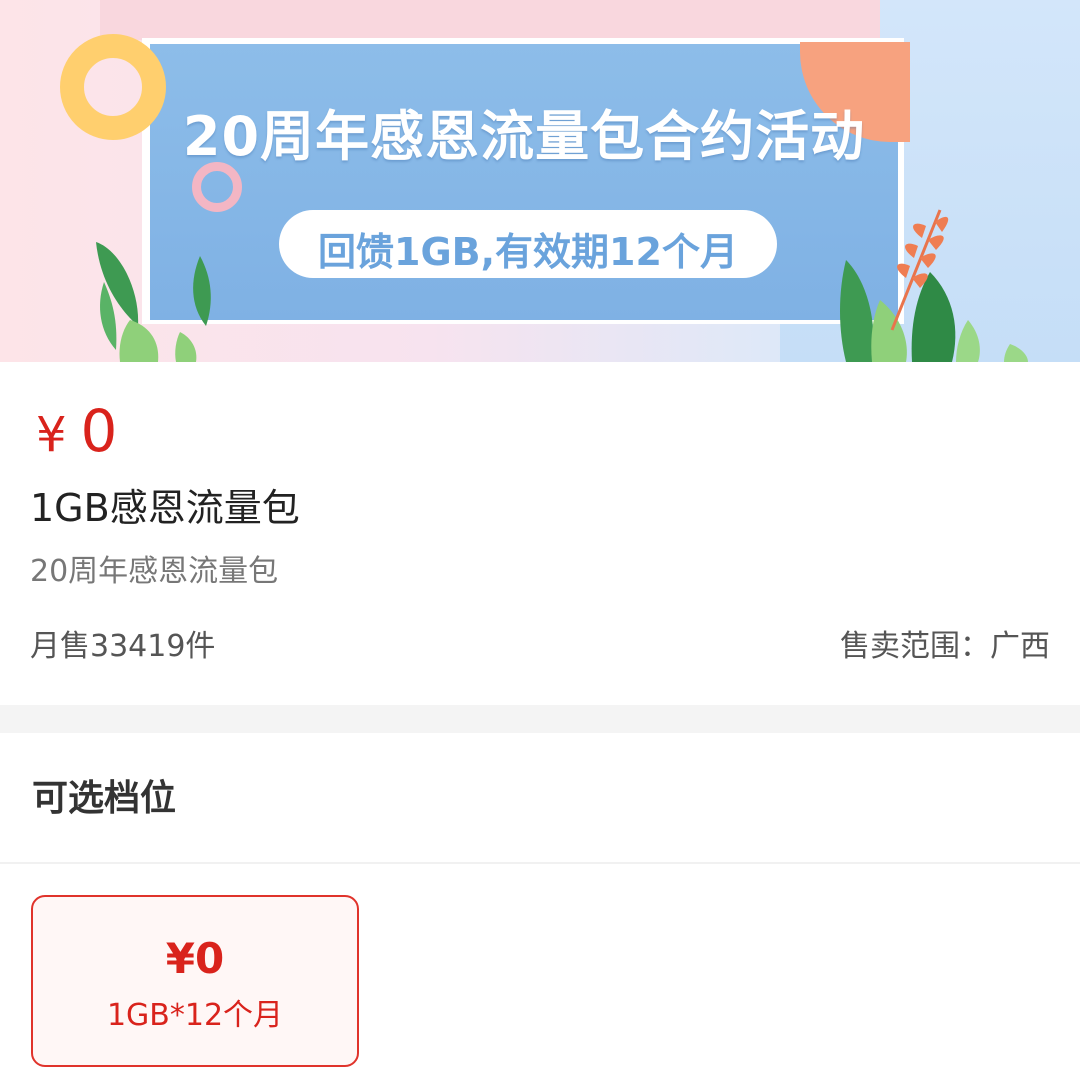 This screenshot has width=1080, height=1092. Describe the element at coordinates (562, 285) in the screenshot. I see `leaf-decoration` at that location.